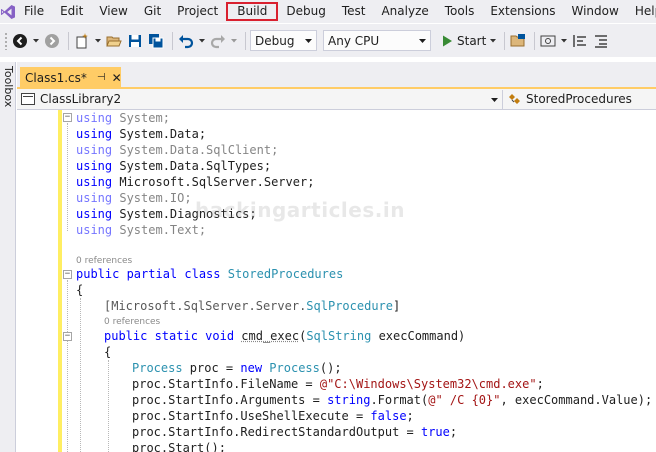  I want to click on align-icon, so click(580, 41).